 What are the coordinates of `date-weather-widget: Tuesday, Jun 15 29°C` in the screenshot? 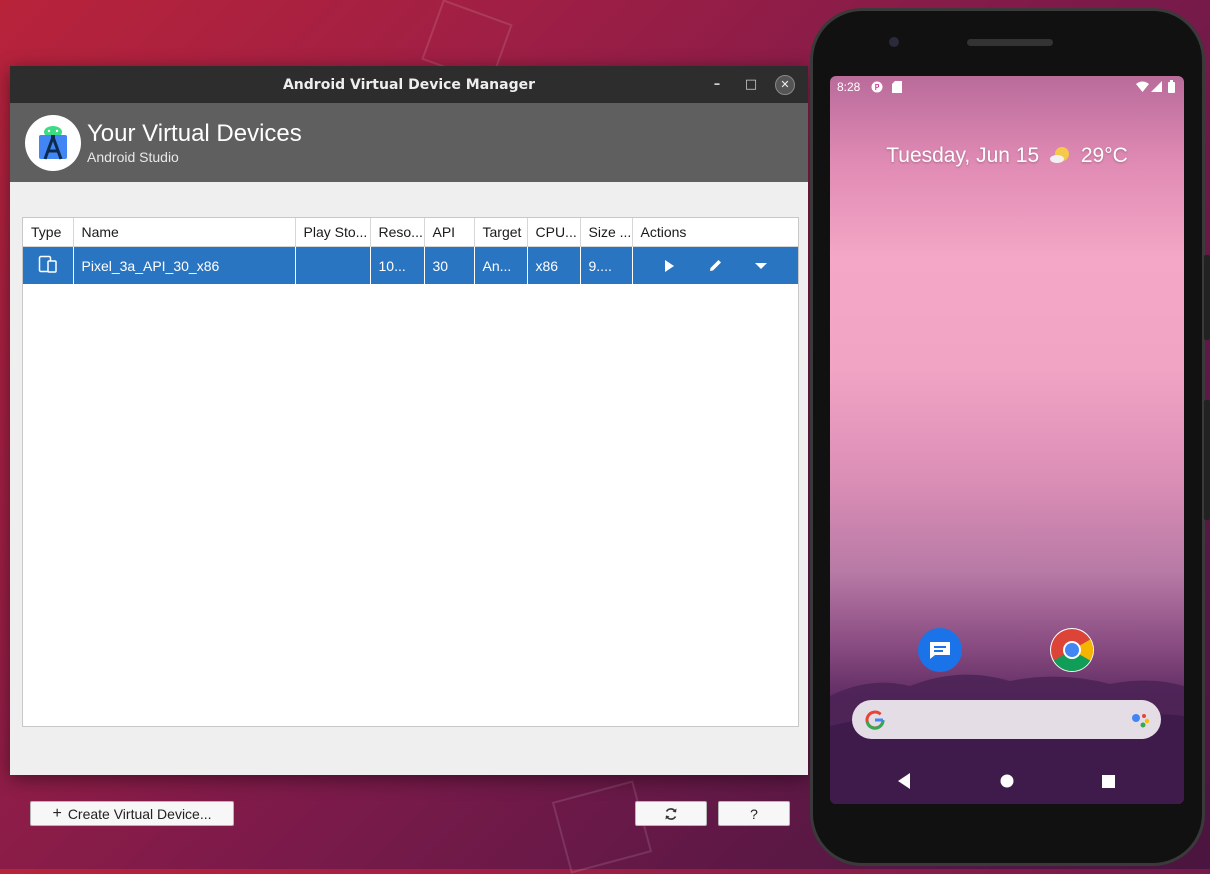 It's located at (1007, 156).